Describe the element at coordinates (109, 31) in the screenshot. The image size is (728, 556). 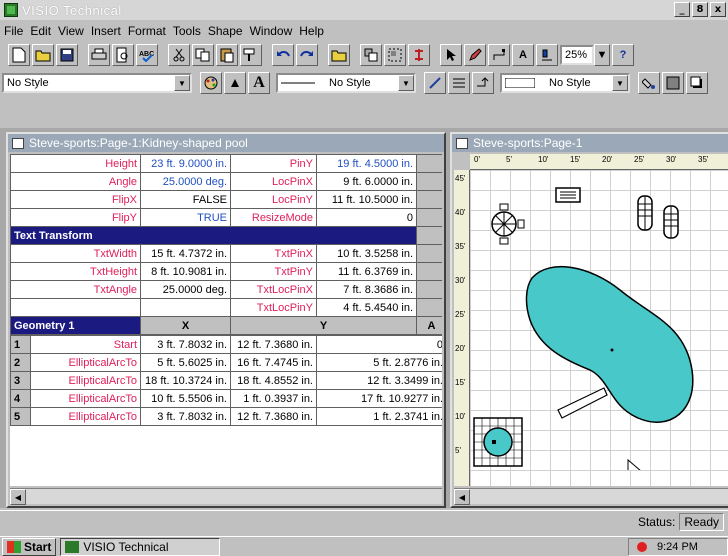
I see `menu-insert: Insert` at that location.